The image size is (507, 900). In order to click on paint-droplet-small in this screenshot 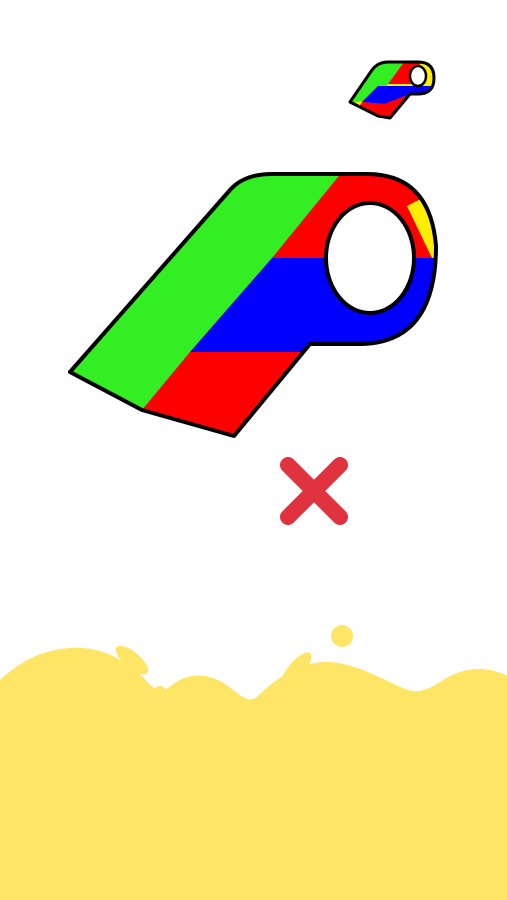, I will do `click(160, 692)`.